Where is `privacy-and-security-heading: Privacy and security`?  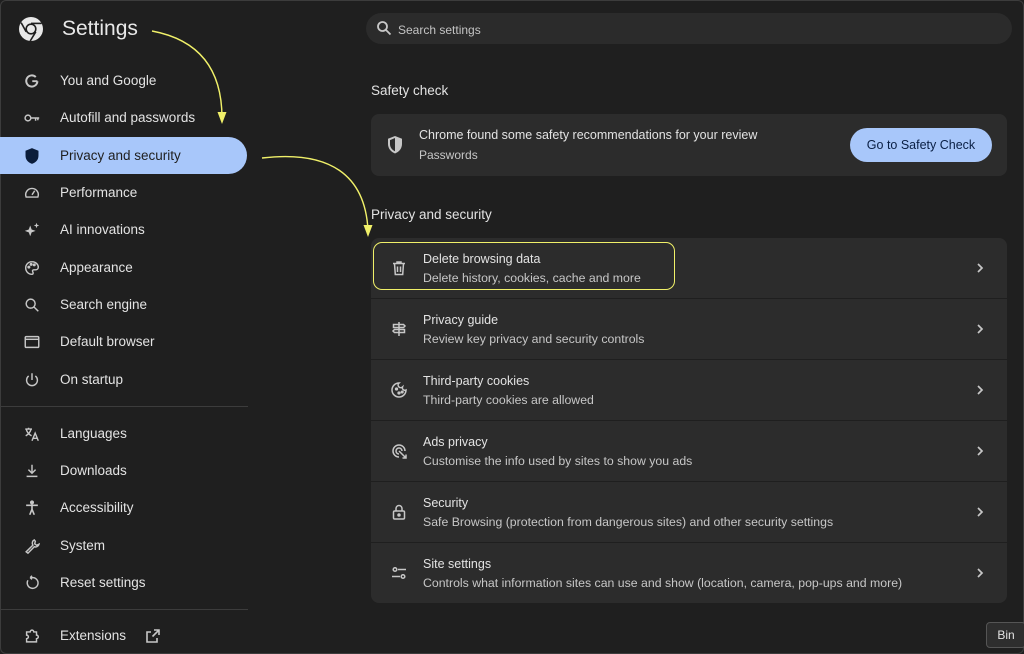 privacy-and-security-heading: Privacy and security is located at coordinates (431, 214).